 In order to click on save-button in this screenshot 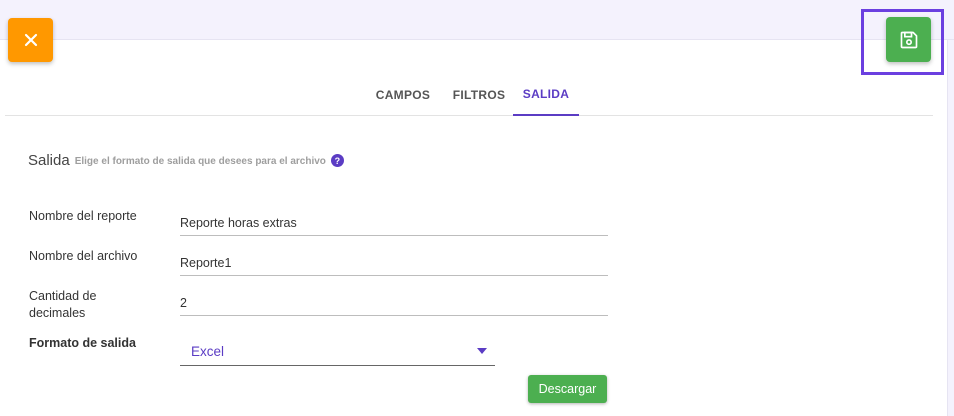, I will do `click(908, 39)`.